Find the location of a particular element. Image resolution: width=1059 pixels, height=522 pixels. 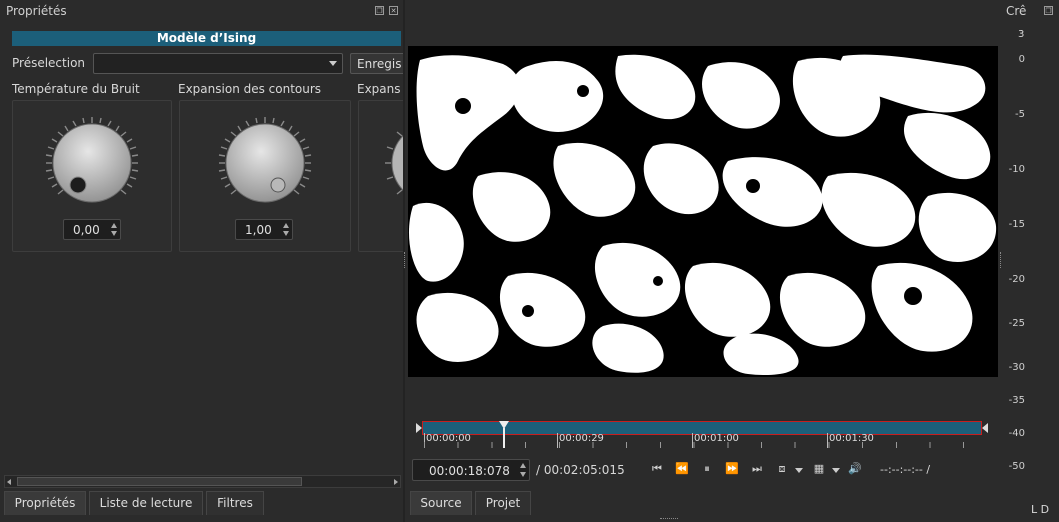

param-group-third is located at coordinates (381, 176).